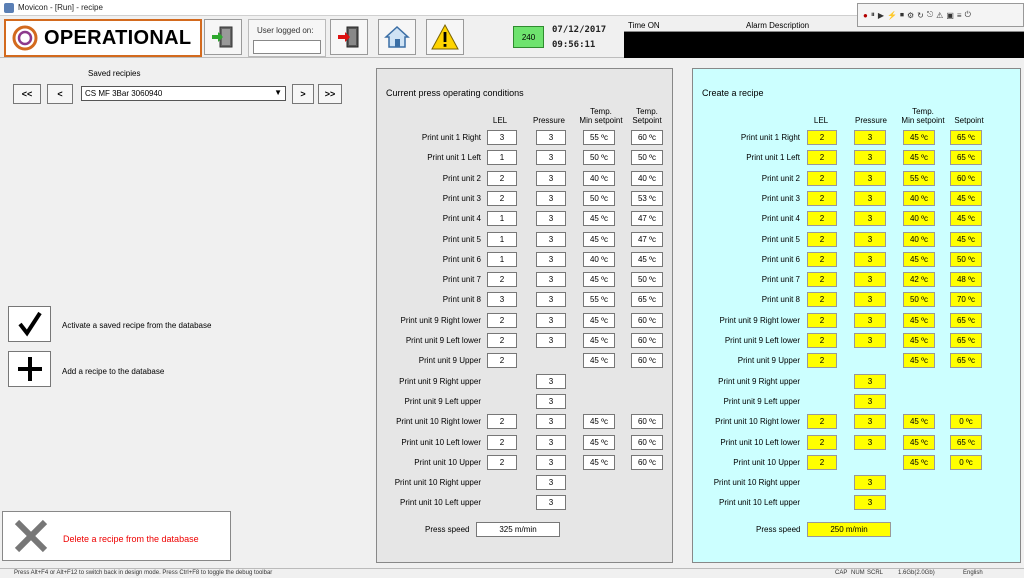 The image size is (1024, 578). Describe the element at coordinates (966, 300) in the screenshot. I see `value-field-set: 70 ºc` at that location.